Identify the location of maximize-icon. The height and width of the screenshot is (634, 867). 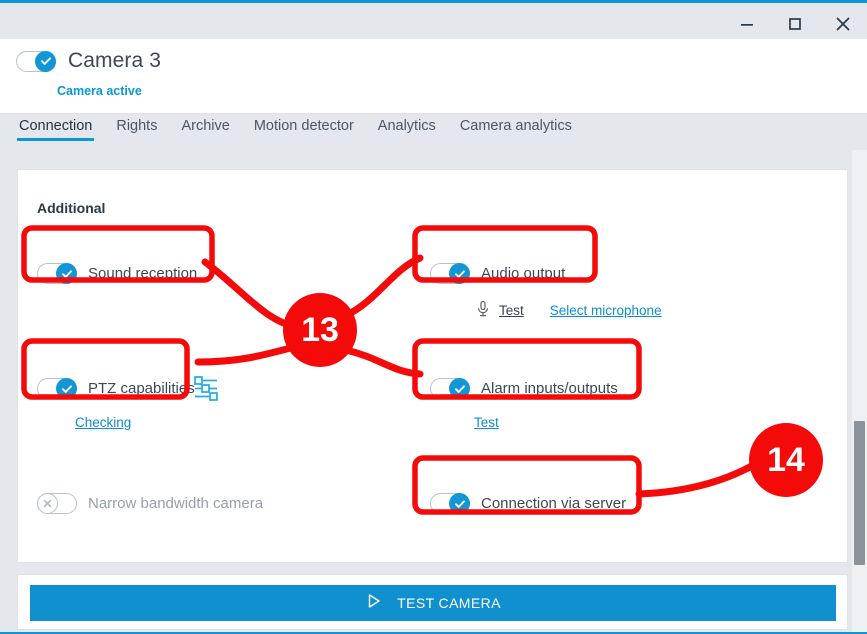
(795, 24).